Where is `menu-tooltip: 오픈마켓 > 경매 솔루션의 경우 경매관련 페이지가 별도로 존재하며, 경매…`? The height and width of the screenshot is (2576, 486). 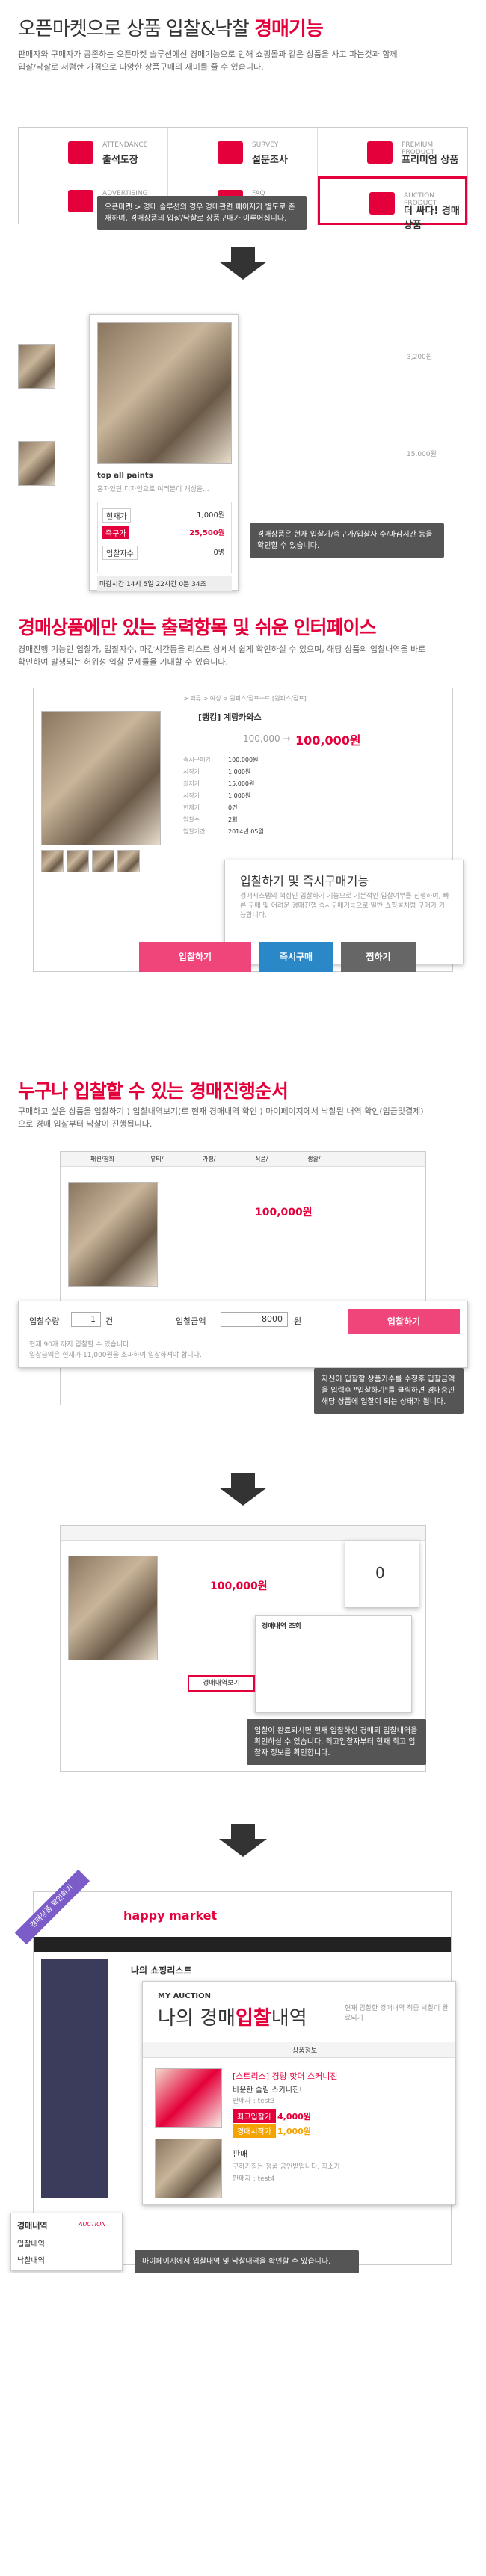
menu-tooltip: 오픈마켓 > 경매 솔루션의 경우 경매관련 페이지가 별도로 존재하며, 경매… is located at coordinates (202, 213).